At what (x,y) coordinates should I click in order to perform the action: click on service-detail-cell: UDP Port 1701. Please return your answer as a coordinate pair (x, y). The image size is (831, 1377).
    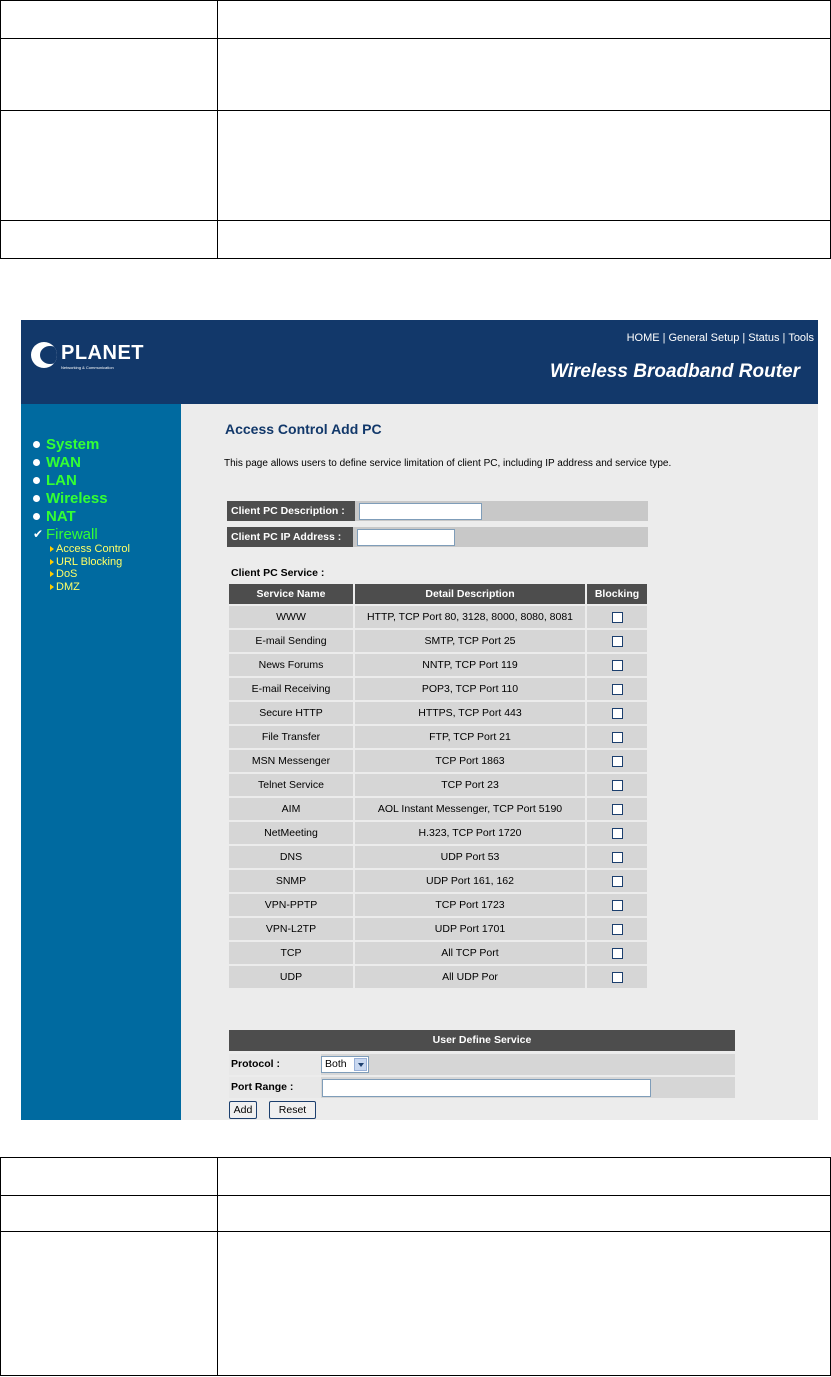
    Looking at the image, I should click on (470, 929).